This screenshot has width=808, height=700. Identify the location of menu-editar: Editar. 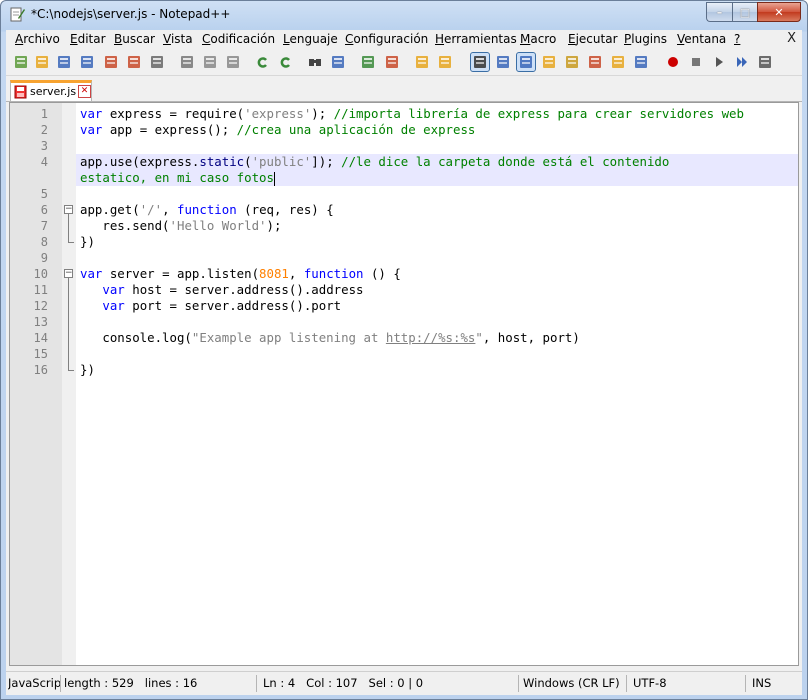
(88, 39).